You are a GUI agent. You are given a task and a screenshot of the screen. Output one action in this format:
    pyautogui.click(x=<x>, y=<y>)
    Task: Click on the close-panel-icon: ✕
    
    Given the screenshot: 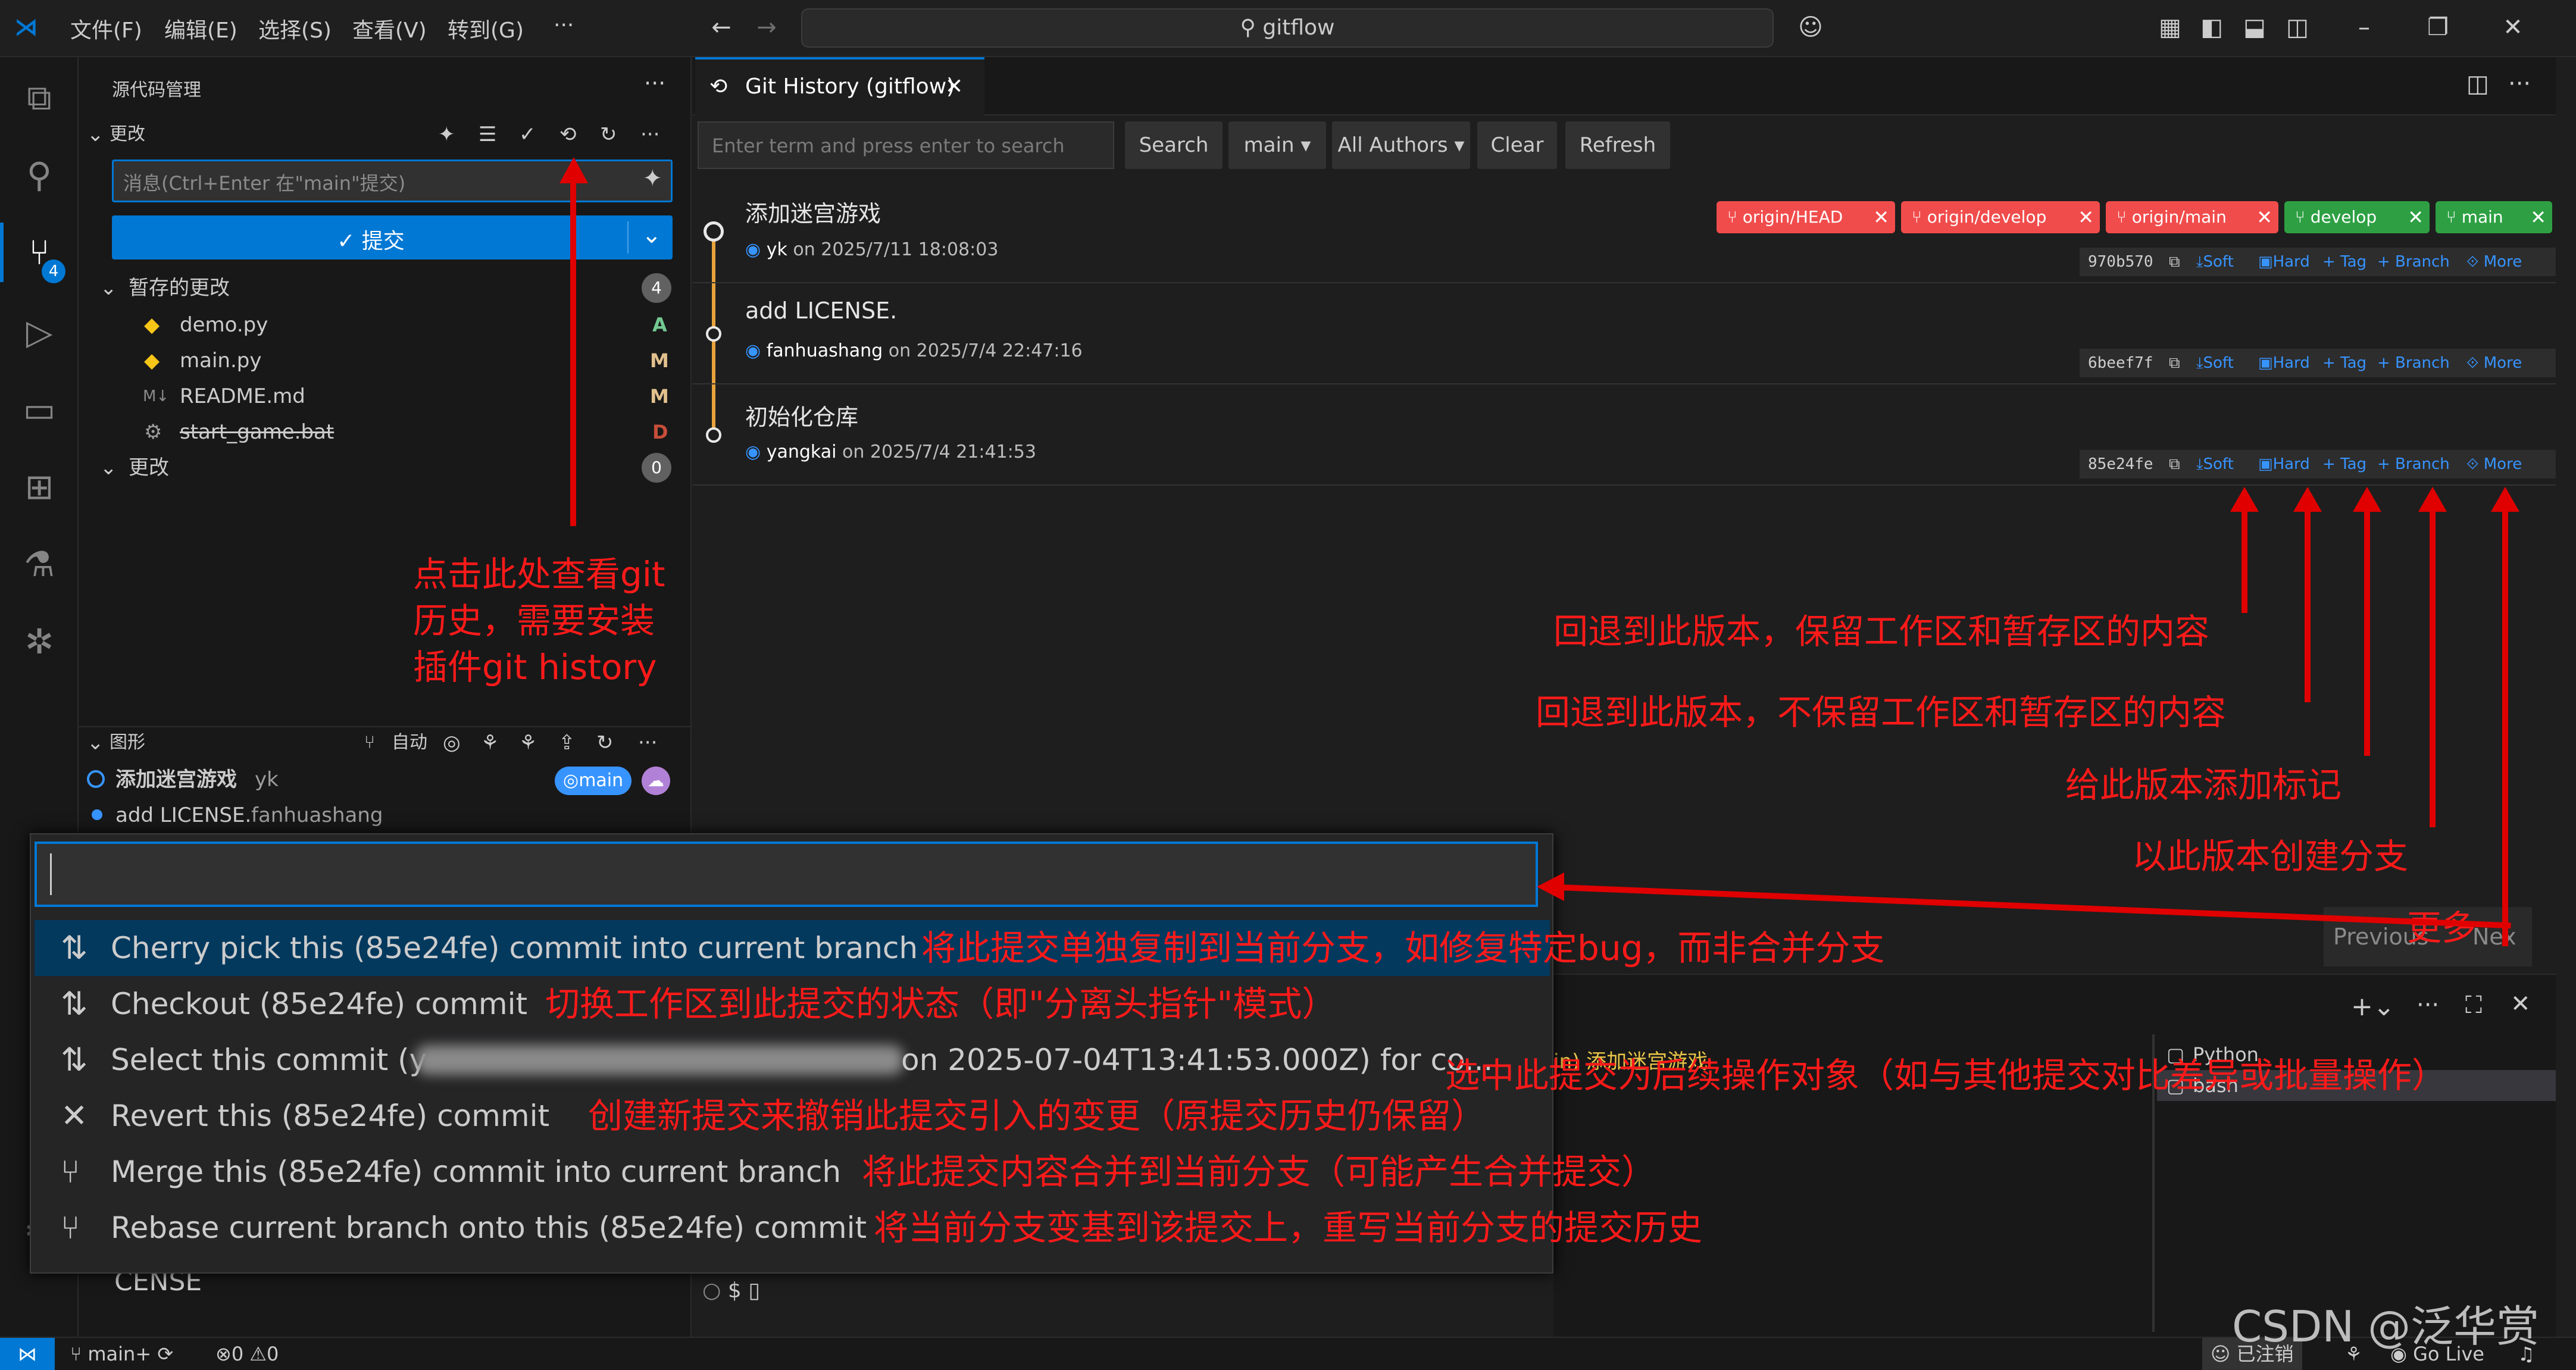 What is the action you would take?
    pyautogui.click(x=2521, y=1004)
    